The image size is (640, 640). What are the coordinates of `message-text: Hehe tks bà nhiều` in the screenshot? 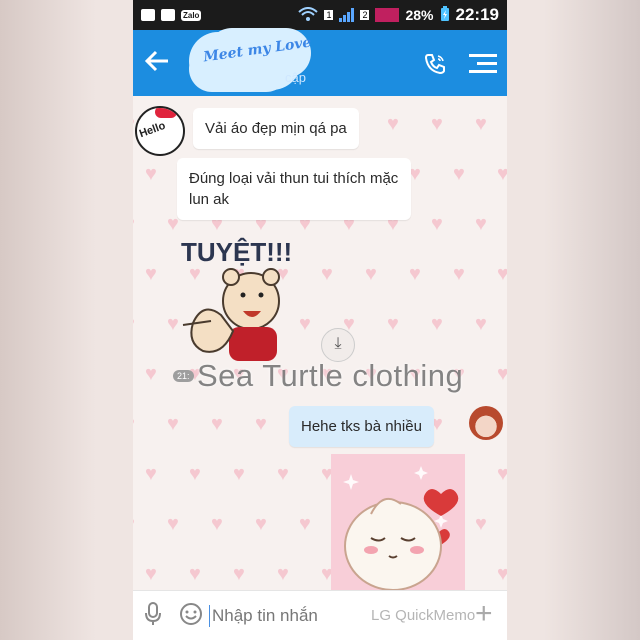 It's located at (361, 426).